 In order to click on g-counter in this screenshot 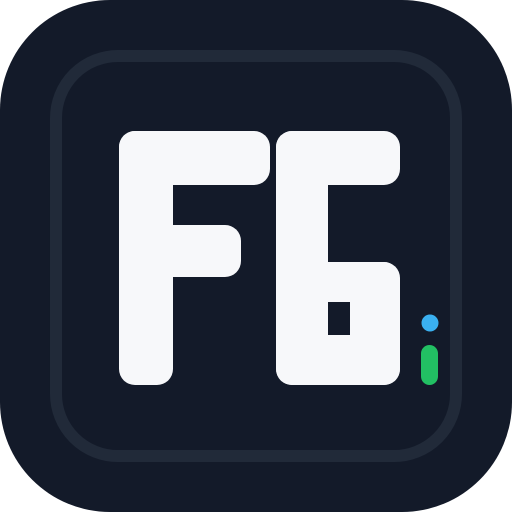, I will do `click(339, 318)`.